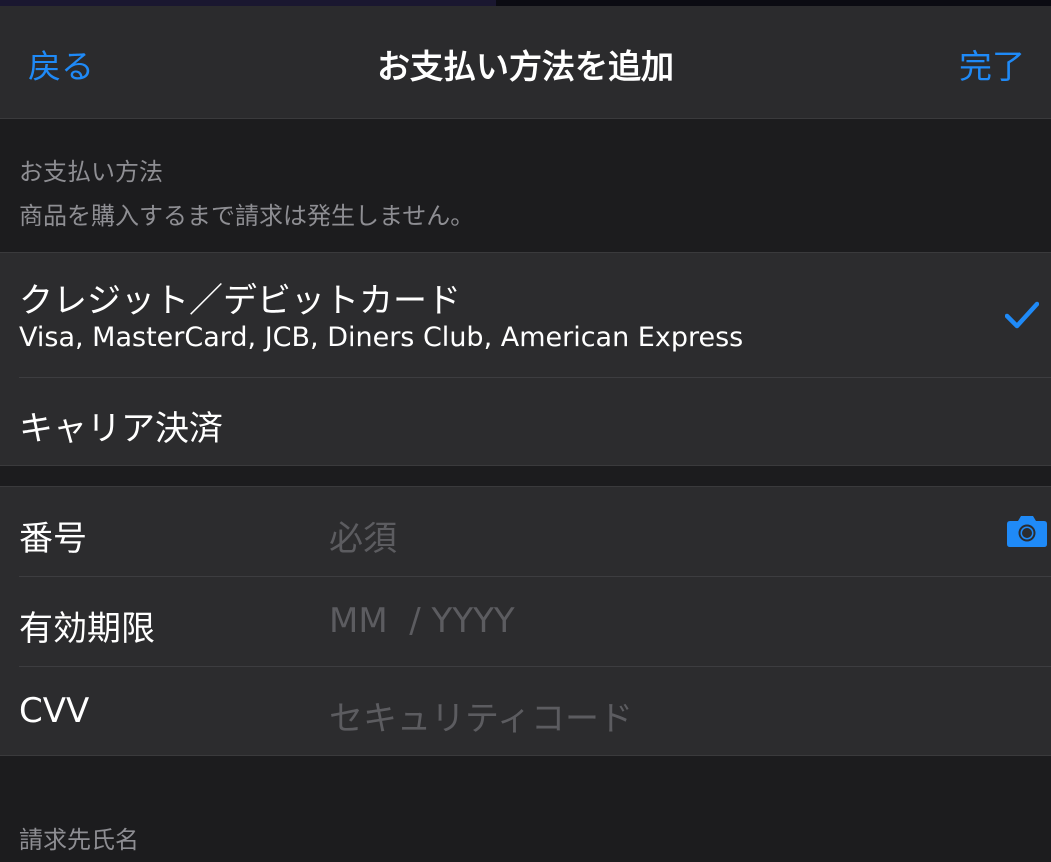 The height and width of the screenshot is (862, 1051). What do you see at coordinates (1027, 531) in the screenshot?
I see `camera-icon` at bounding box center [1027, 531].